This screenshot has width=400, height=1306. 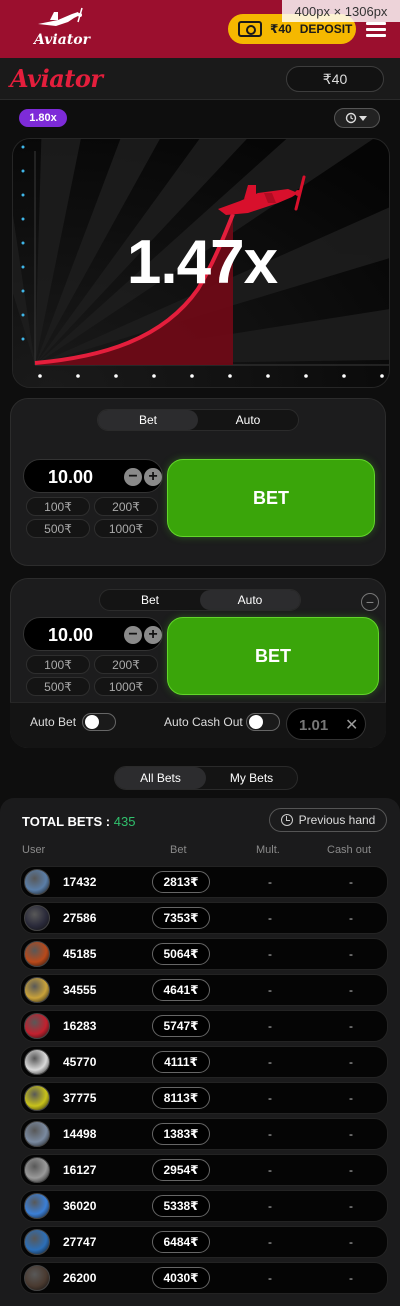 I want to click on previous-multiplier-badge: 1.80x, so click(x=43, y=118).